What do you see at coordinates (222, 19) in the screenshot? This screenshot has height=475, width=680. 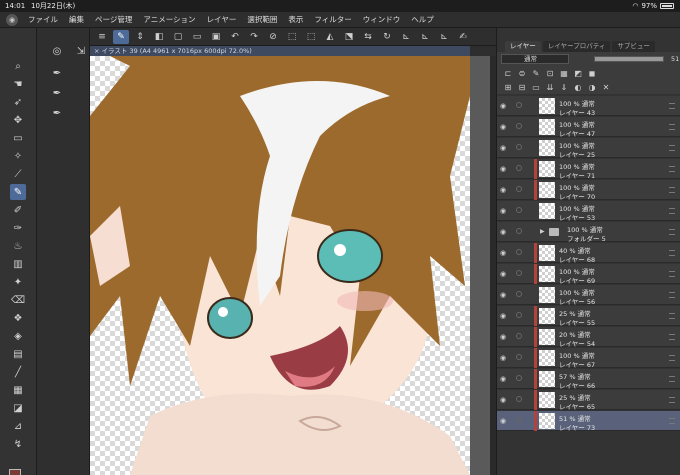 I see `menu-layer: レイヤー` at bounding box center [222, 19].